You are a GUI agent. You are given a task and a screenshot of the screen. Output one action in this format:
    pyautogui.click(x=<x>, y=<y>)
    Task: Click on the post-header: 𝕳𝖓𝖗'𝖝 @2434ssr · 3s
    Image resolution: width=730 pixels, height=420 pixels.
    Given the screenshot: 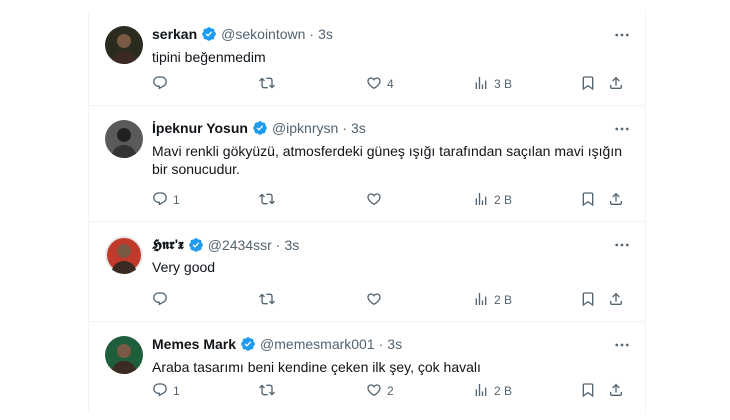 What is the action you would take?
    pyautogui.click(x=225, y=244)
    